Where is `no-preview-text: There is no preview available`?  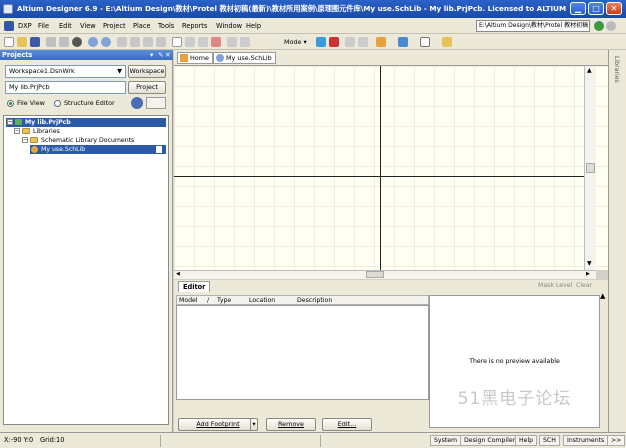
no-preview-text: There is no preview available is located at coordinates (514, 361).